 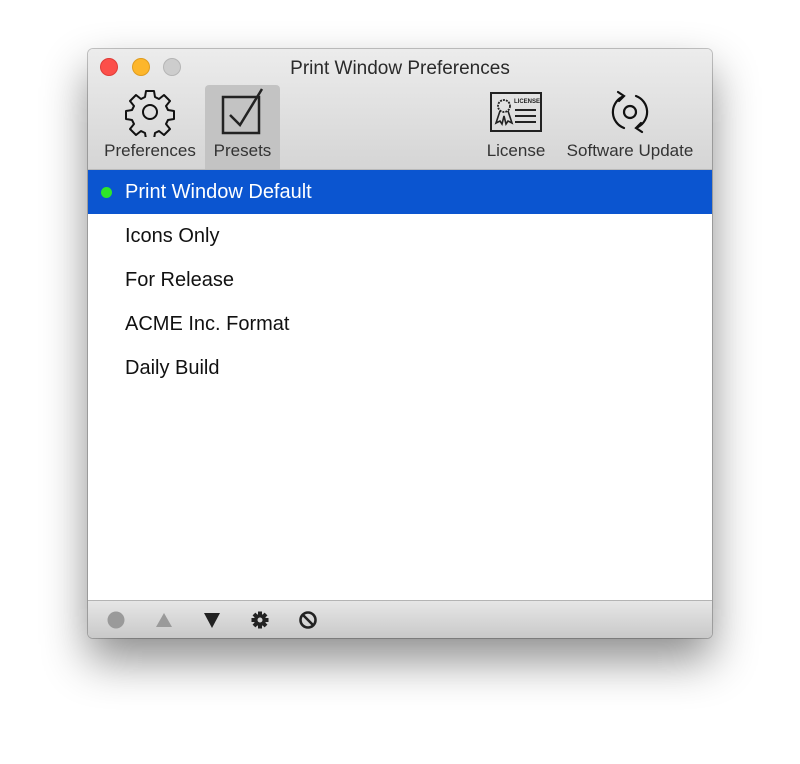 I want to click on checkbox-icon, so click(x=243, y=114).